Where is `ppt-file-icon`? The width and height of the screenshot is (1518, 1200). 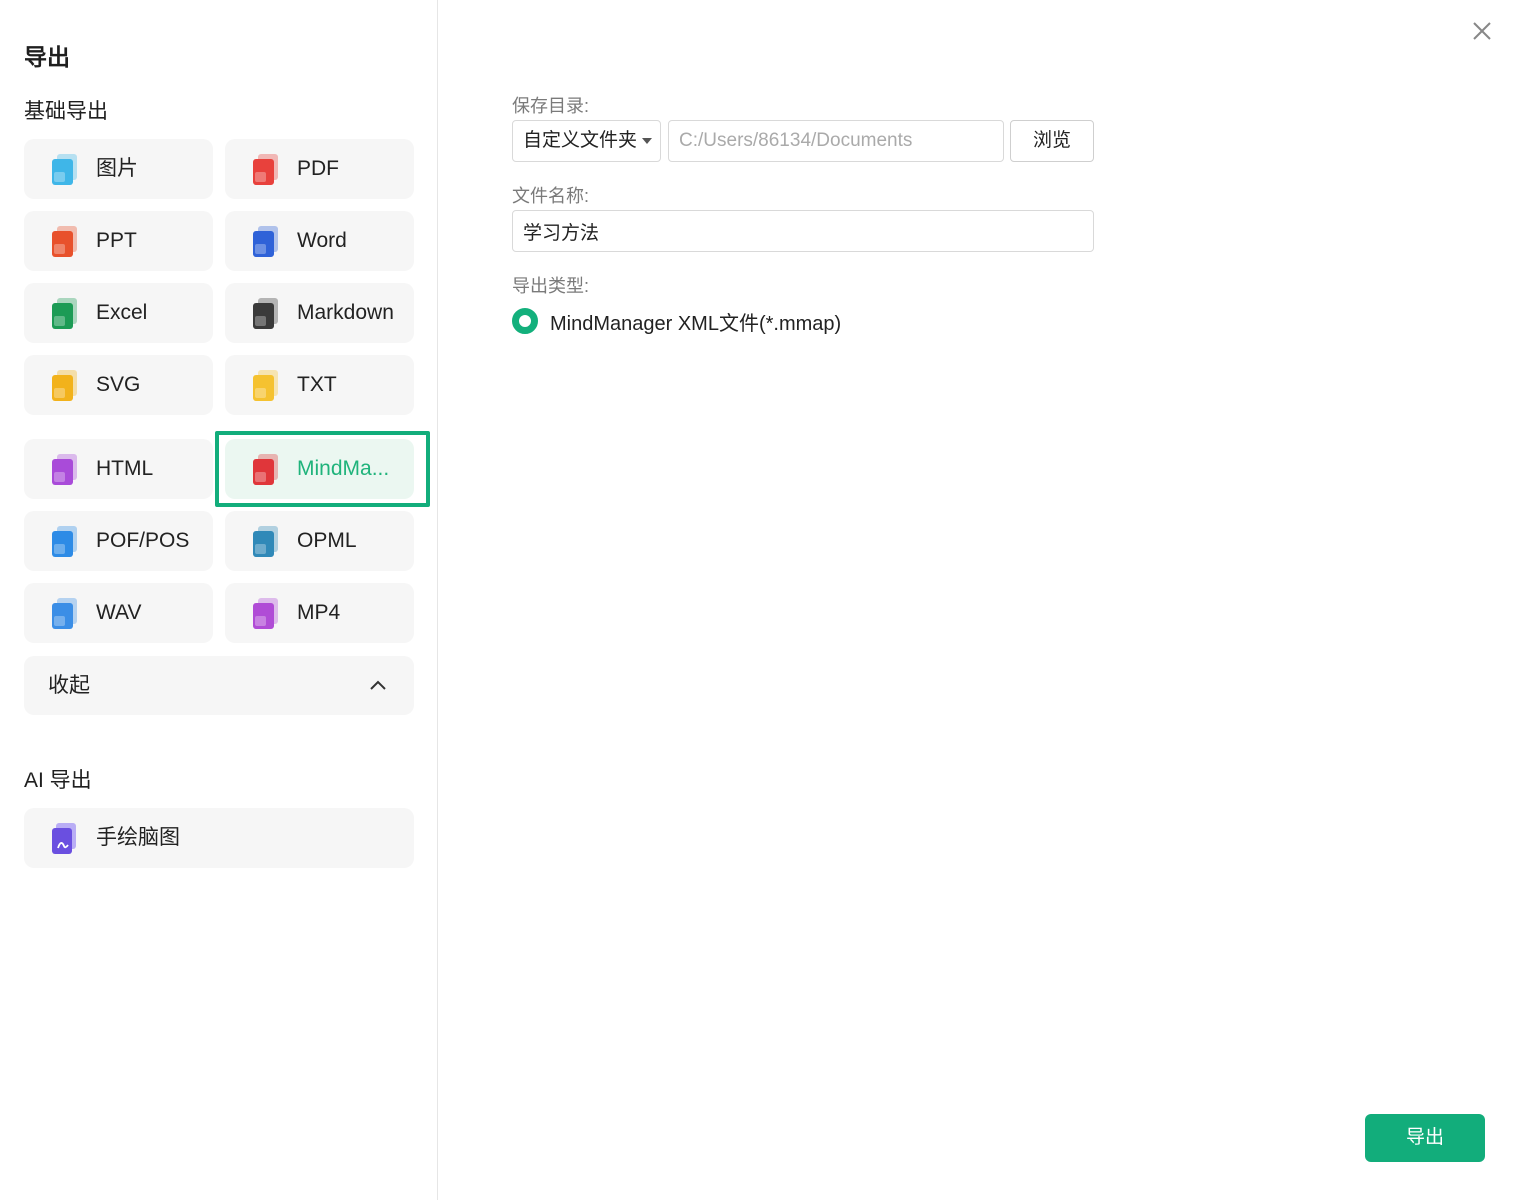 ppt-file-icon is located at coordinates (64, 241).